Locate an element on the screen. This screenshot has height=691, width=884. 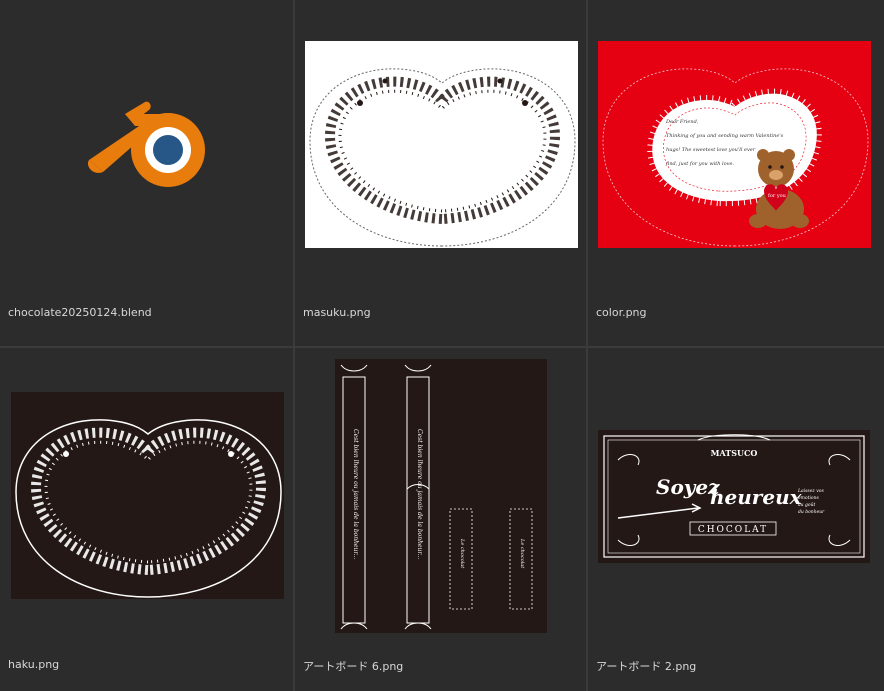
file-name: haku.png is located at coordinates (33, 664).